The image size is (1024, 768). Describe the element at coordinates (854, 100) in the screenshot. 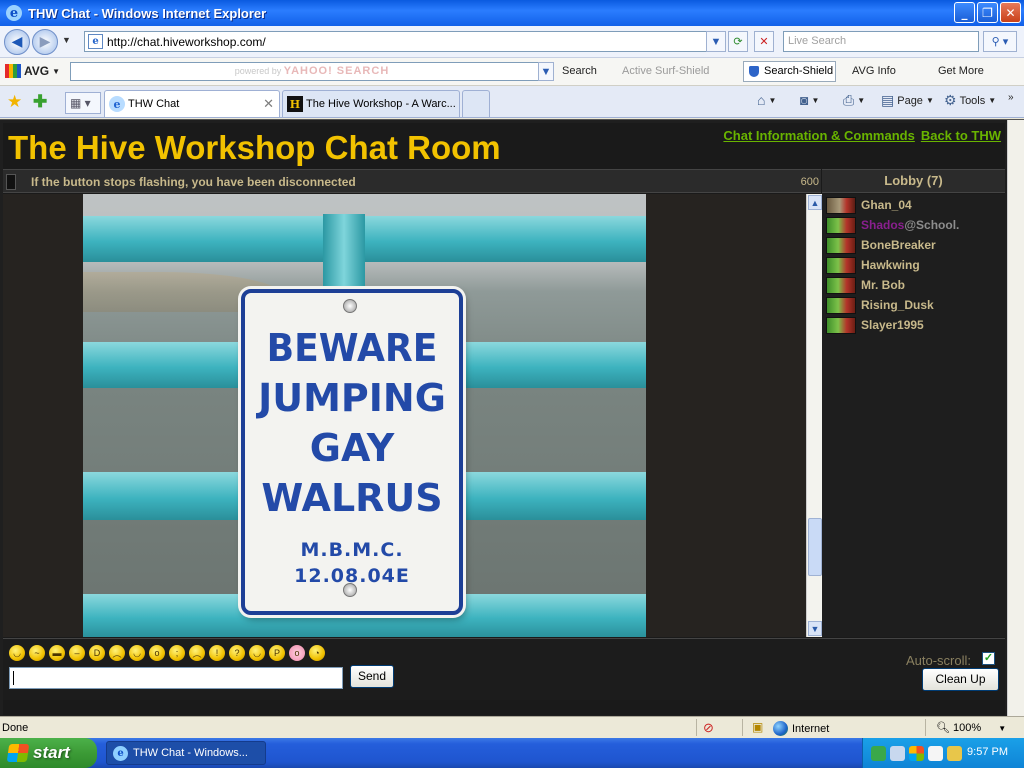

I see `print-button: ⎙ ▼` at that location.